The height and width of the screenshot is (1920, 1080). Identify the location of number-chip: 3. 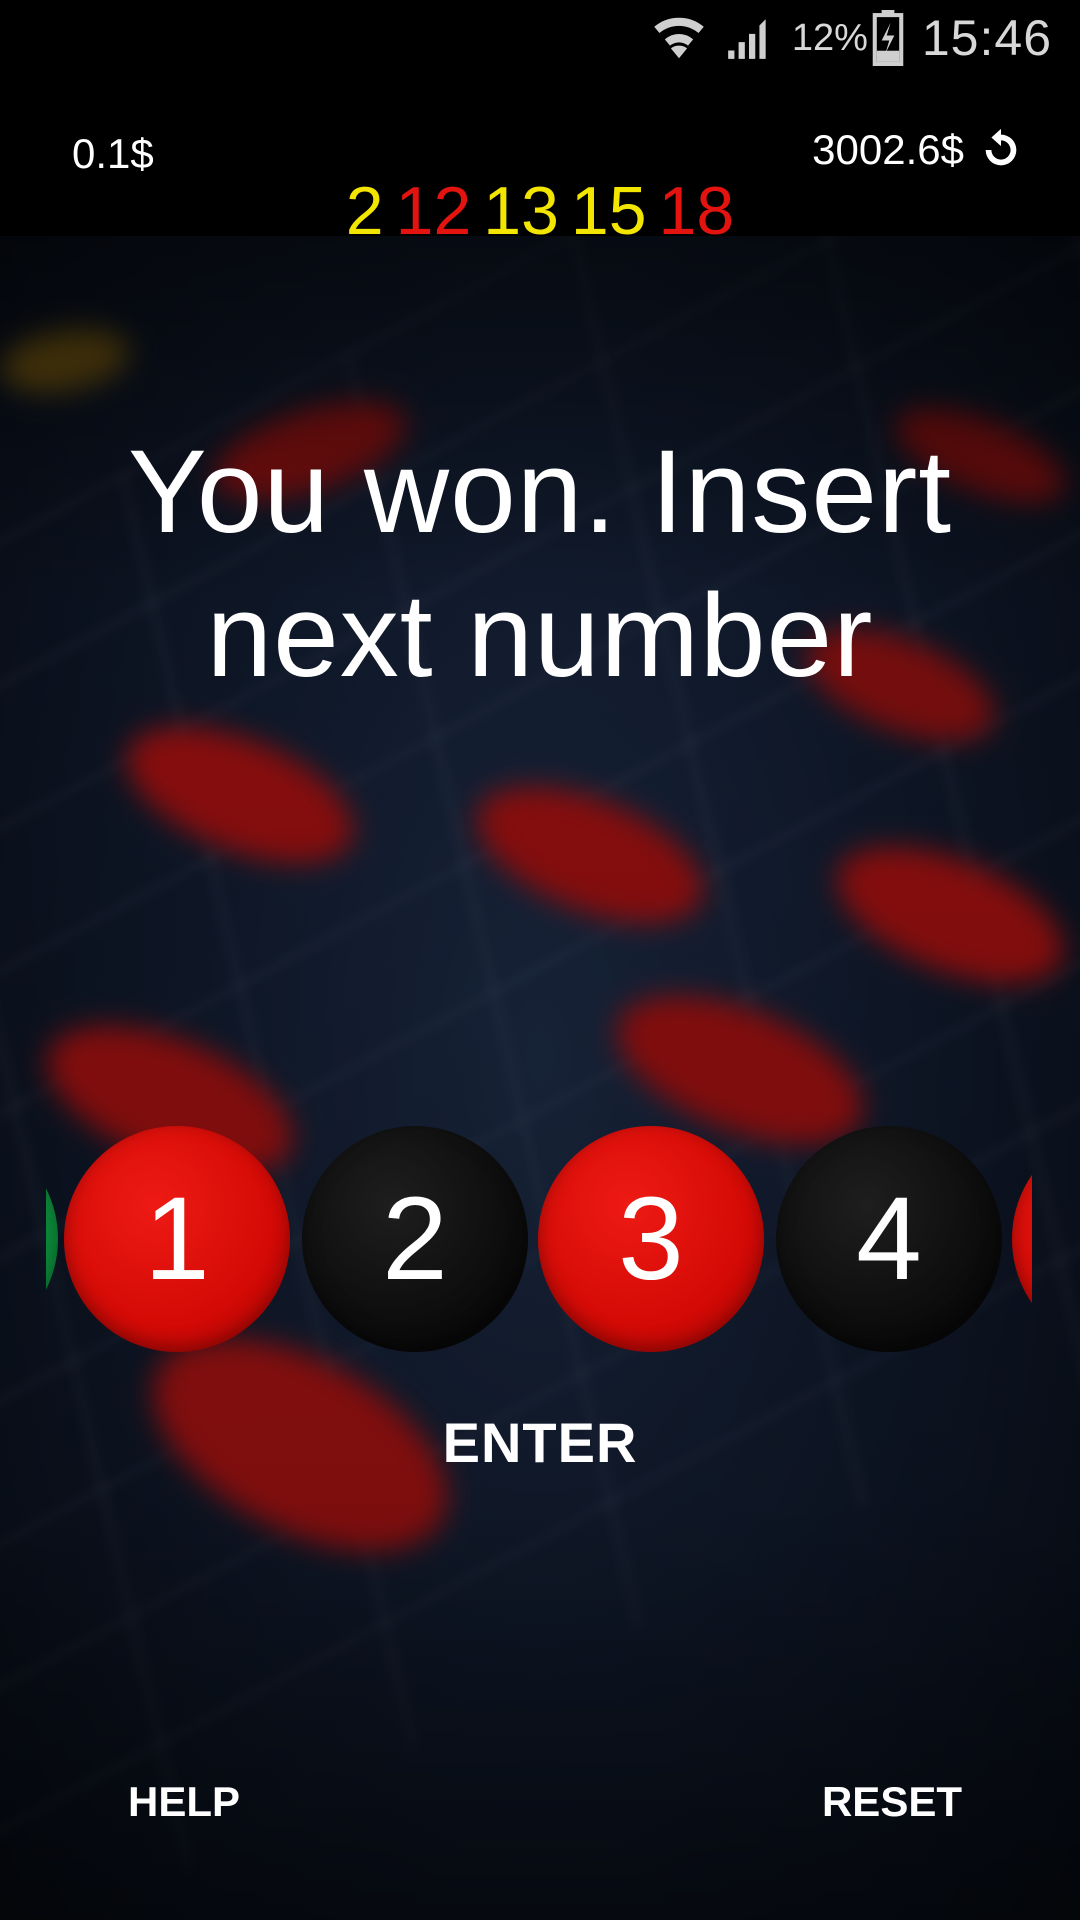
(651, 1239).